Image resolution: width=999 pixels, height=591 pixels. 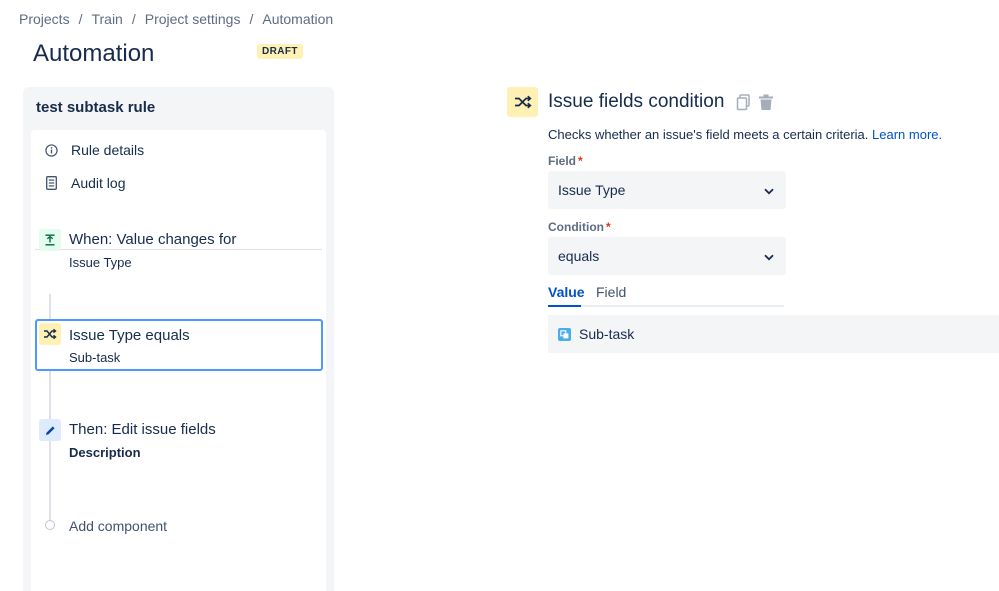 I want to click on action-step-title: Then: Edit issue fields, so click(x=142, y=429).